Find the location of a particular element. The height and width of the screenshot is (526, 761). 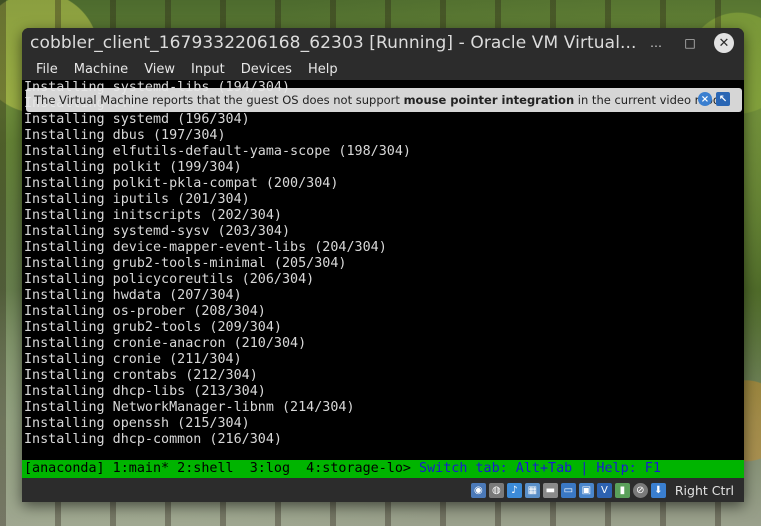

console-line: Installing dhcp-libs (213/304) is located at coordinates (145, 391).